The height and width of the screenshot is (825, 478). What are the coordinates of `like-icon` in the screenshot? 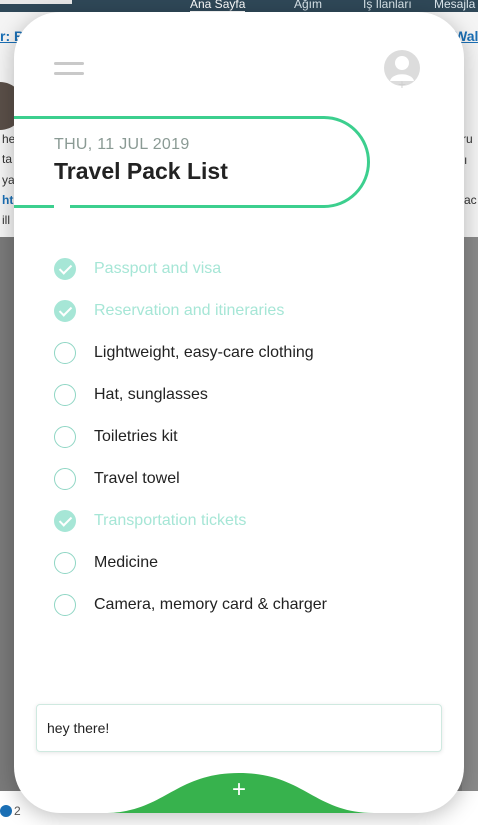 It's located at (6, 811).